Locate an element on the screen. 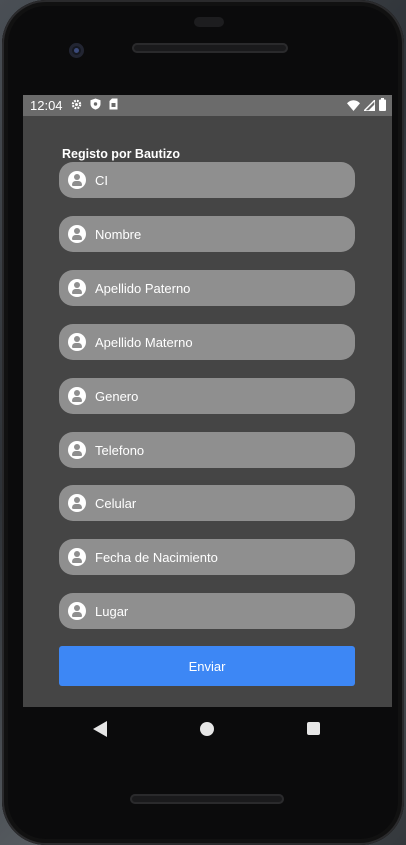 The height and width of the screenshot is (845, 406). apellido-materno-placeholder: Apellido Materno is located at coordinates (144, 342).